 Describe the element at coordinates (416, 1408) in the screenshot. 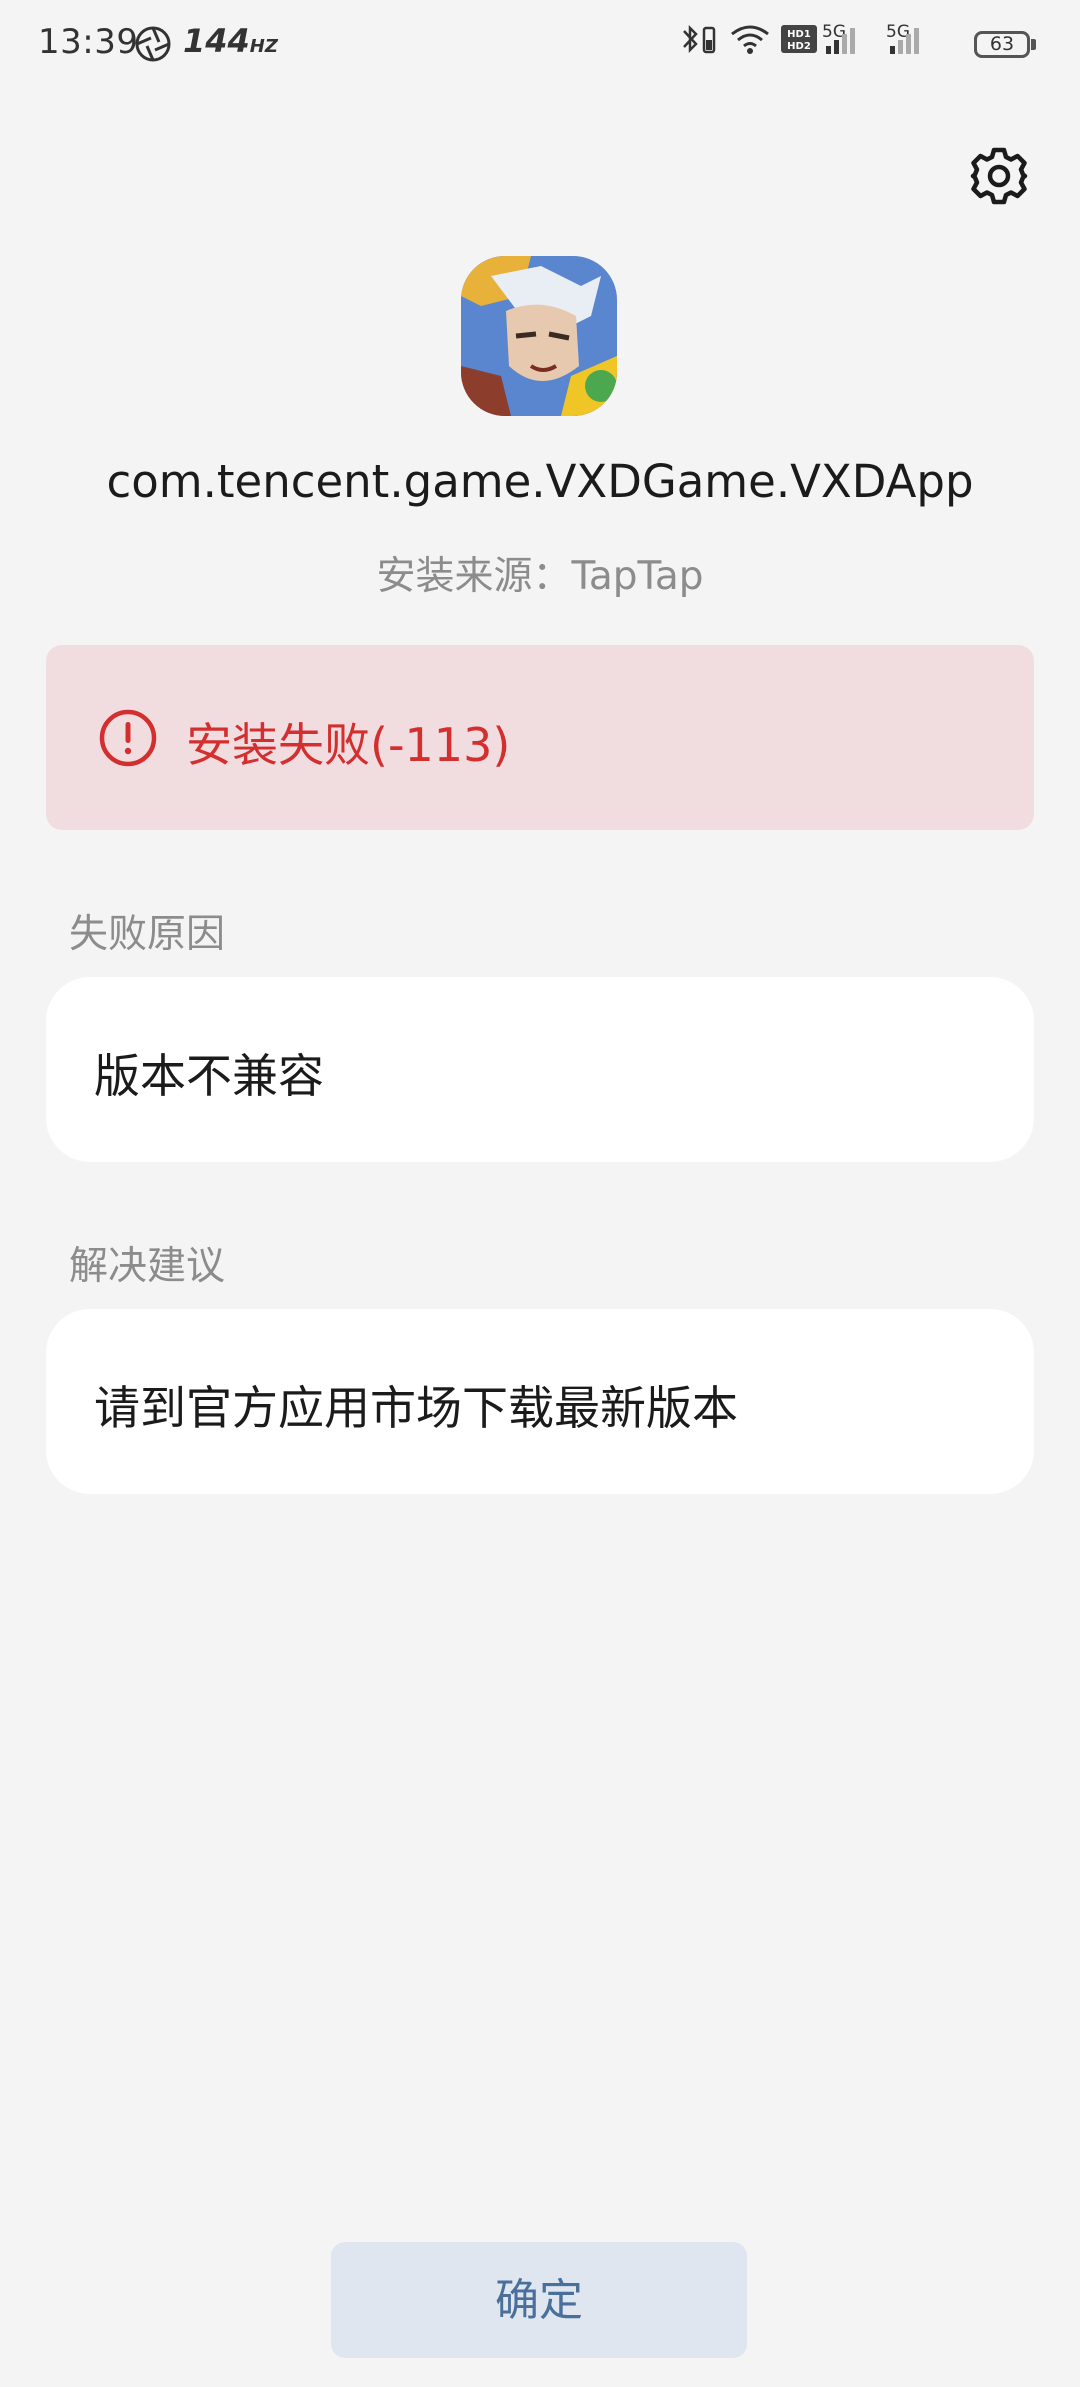

I see `suggestion-value: 请到官方应用市场下载最新版本` at that location.